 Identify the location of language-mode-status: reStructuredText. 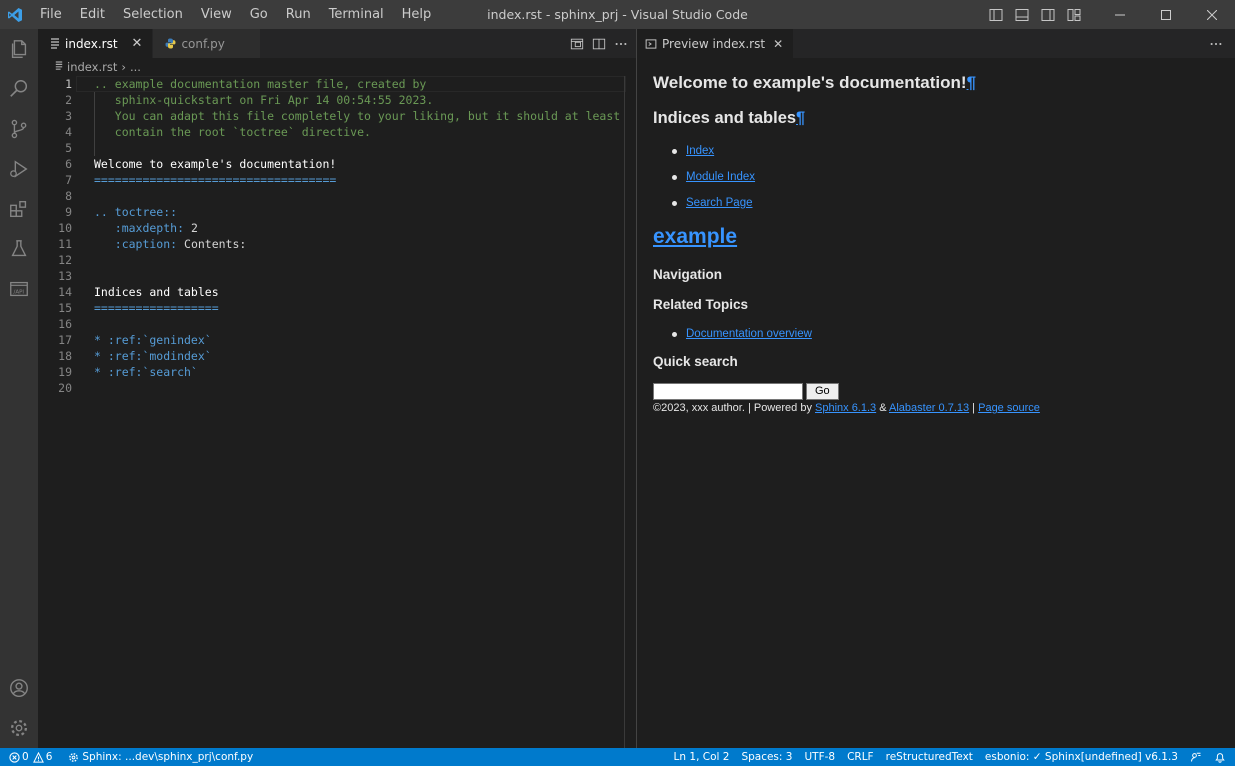
(929, 757).